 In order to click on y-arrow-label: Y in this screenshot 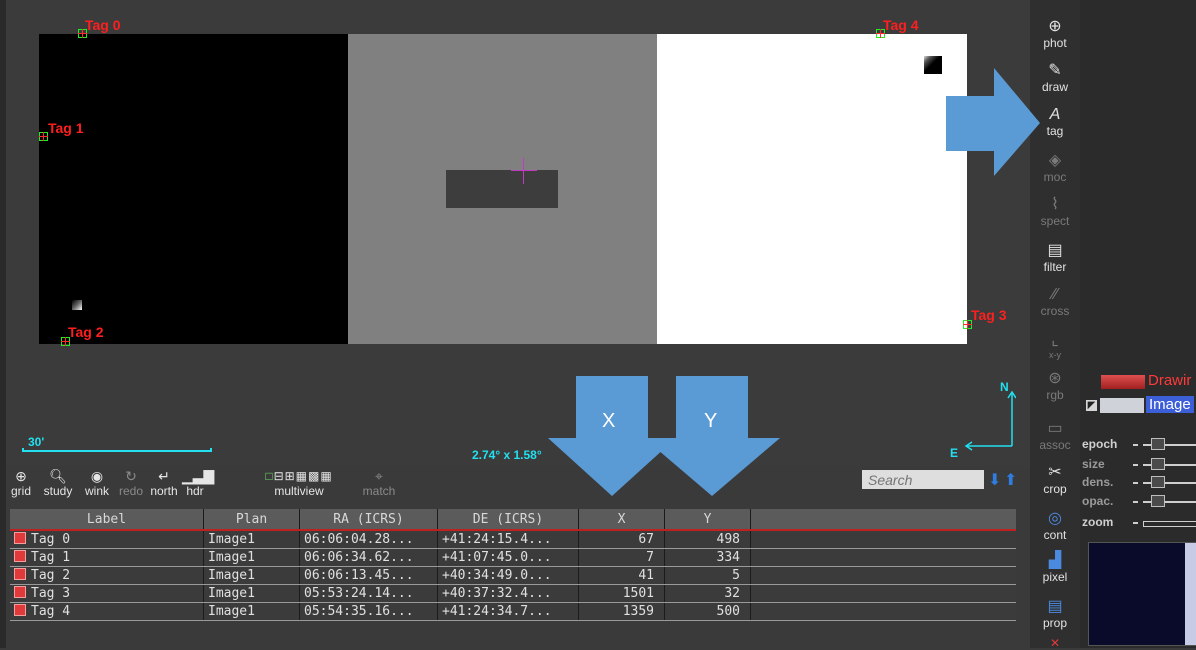, I will do `click(711, 421)`.